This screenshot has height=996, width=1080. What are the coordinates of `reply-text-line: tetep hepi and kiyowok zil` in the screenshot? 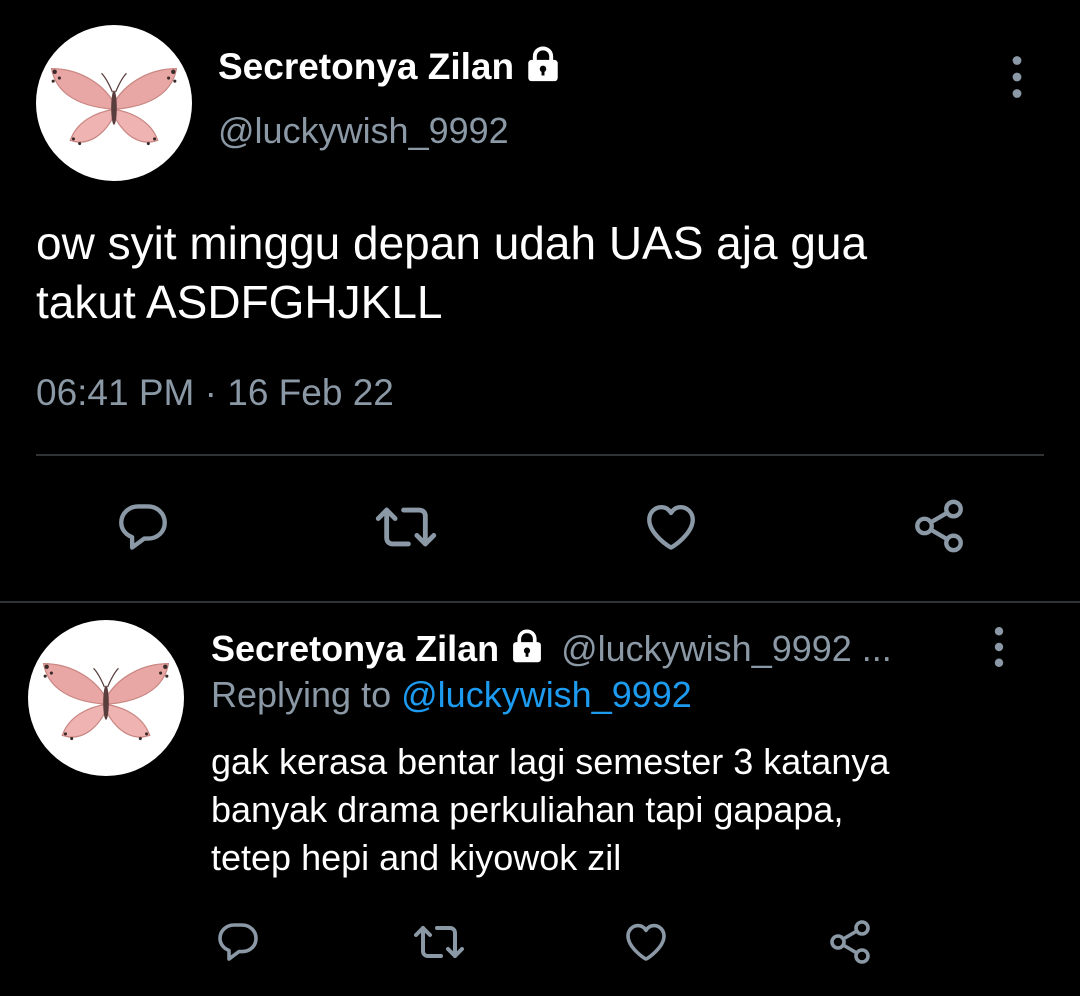 It's located at (416, 857).